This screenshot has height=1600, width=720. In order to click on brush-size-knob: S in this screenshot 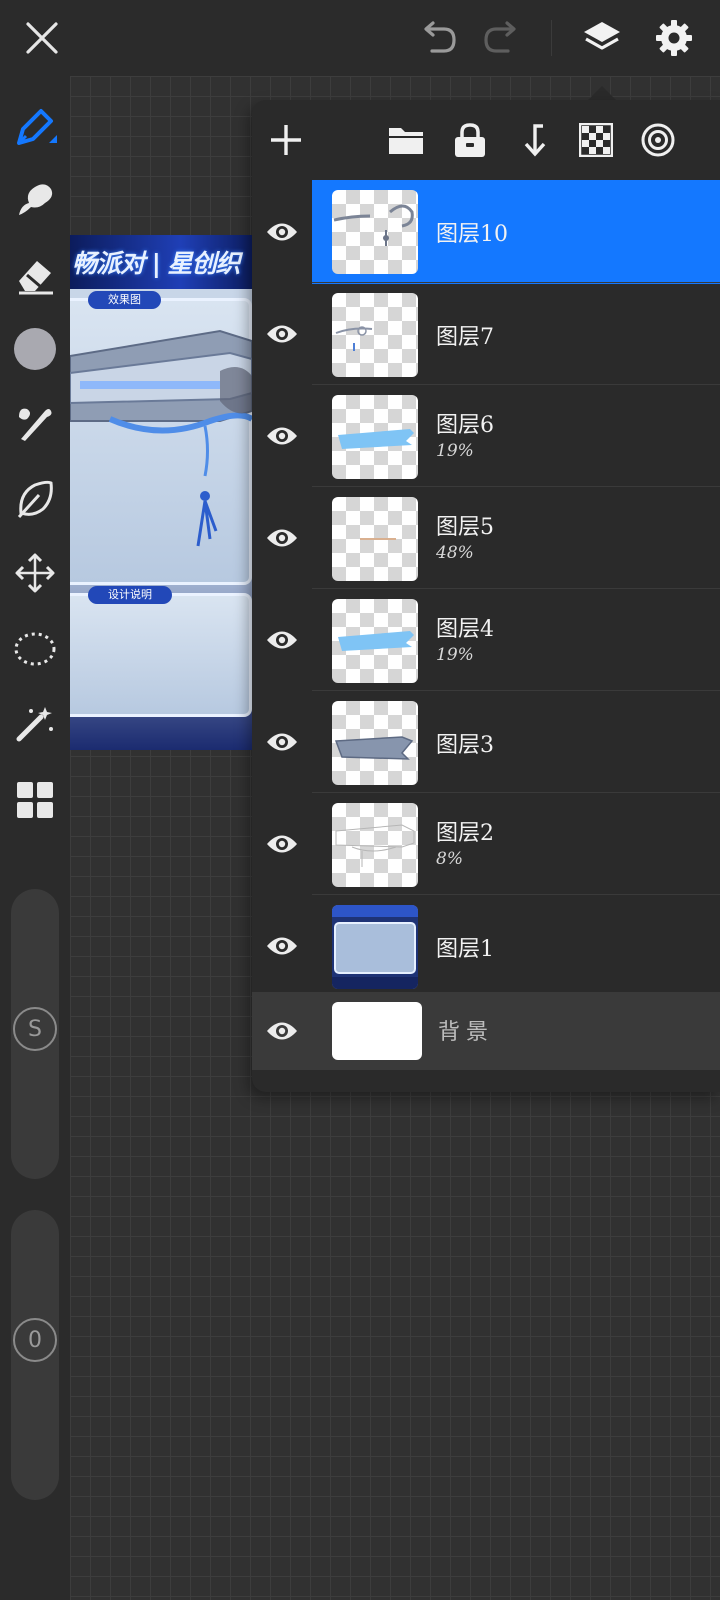, I will do `click(35, 1029)`.